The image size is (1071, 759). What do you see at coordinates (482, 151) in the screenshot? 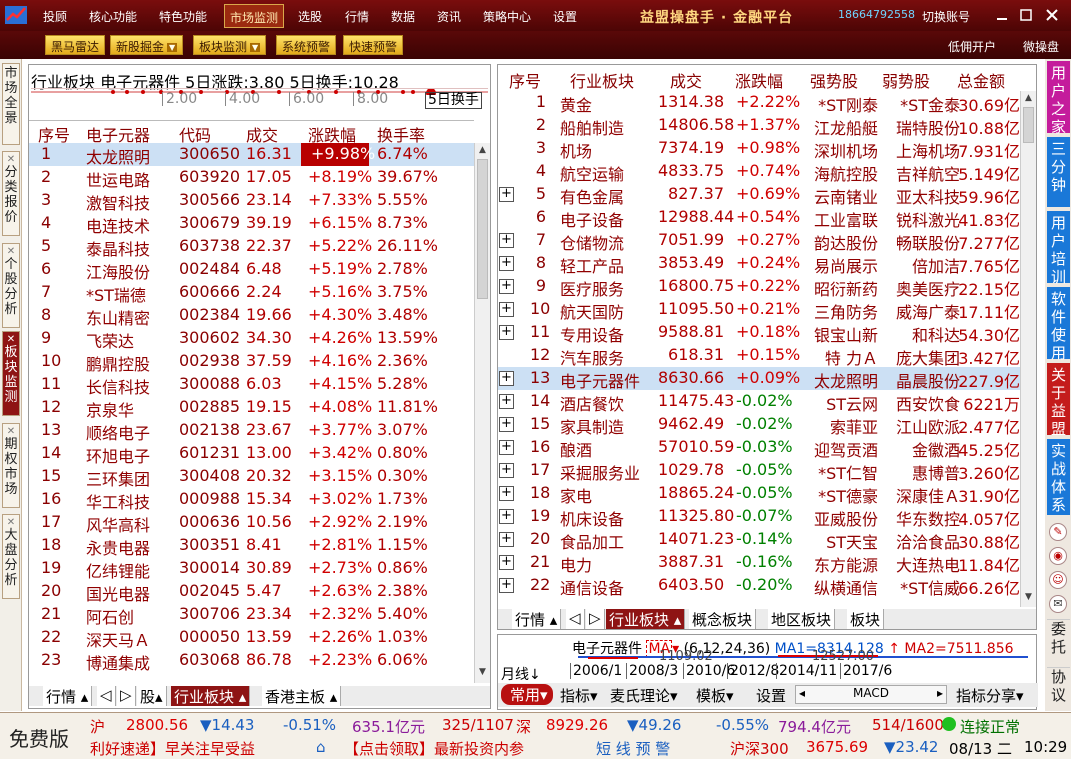
I see `scroll-up-icon: ▲` at bounding box center [482, 151].